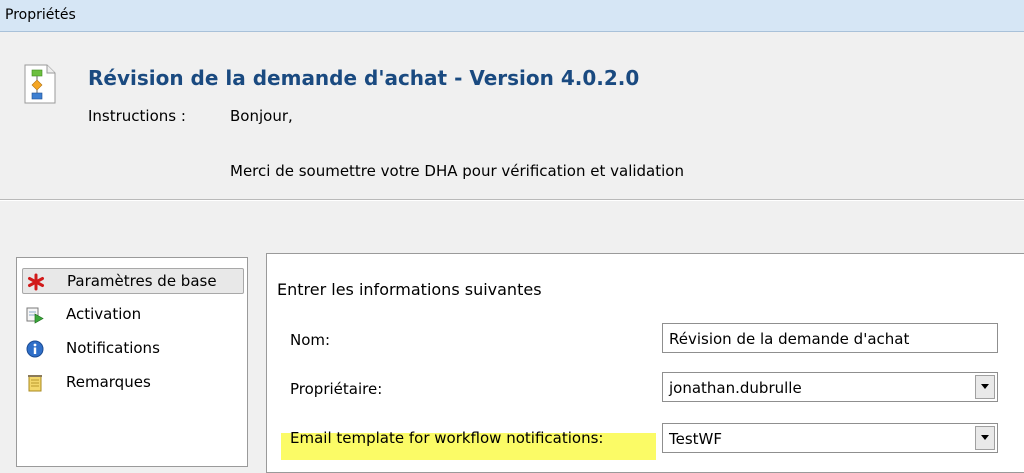 Image resolution: width=1024 pixels, height=473 pixels. What do you see at coordinates (830, 438) in the screenshot?
I see `email-template-select: TestWF` at bounding box center [830, 438].